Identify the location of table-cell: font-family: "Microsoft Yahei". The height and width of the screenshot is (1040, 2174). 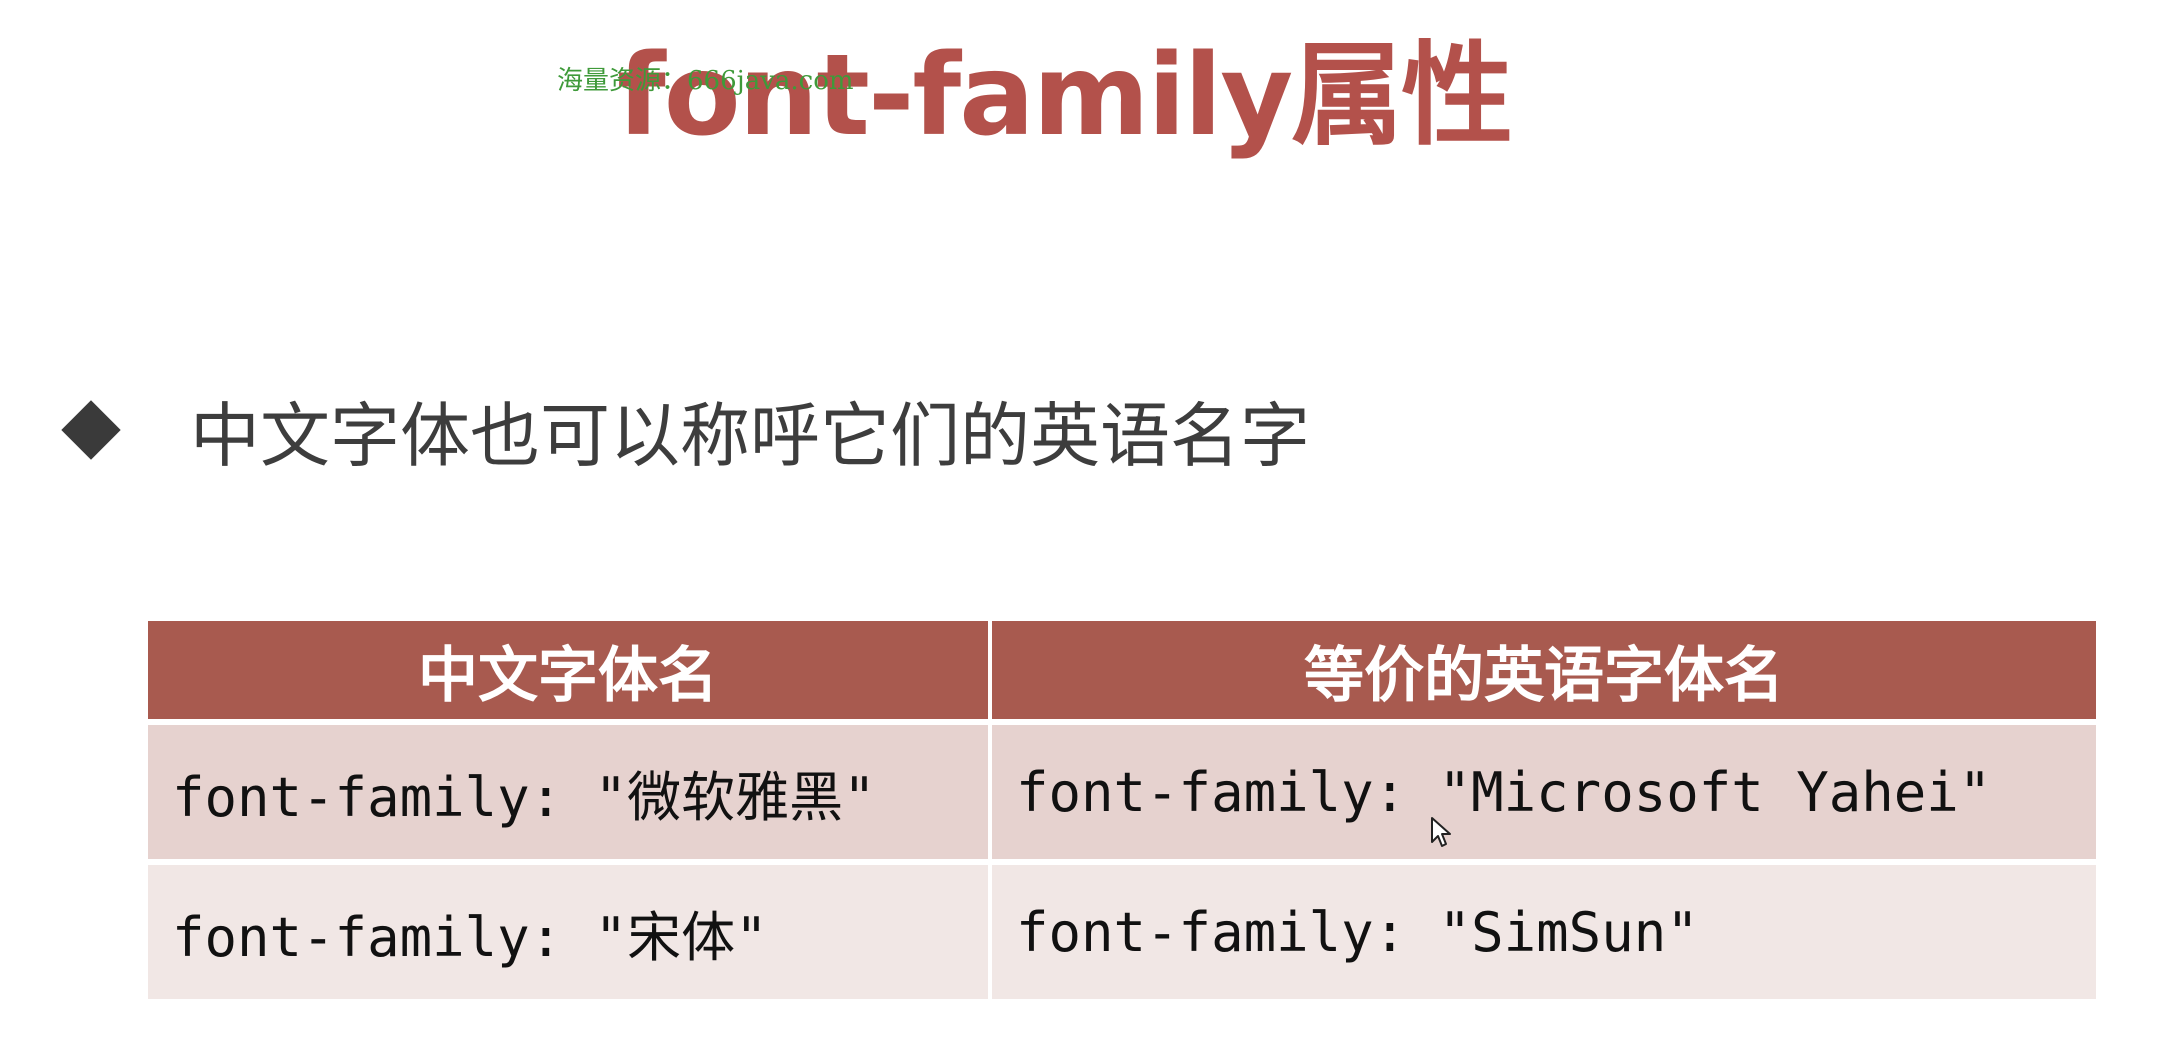
(1544, 792).